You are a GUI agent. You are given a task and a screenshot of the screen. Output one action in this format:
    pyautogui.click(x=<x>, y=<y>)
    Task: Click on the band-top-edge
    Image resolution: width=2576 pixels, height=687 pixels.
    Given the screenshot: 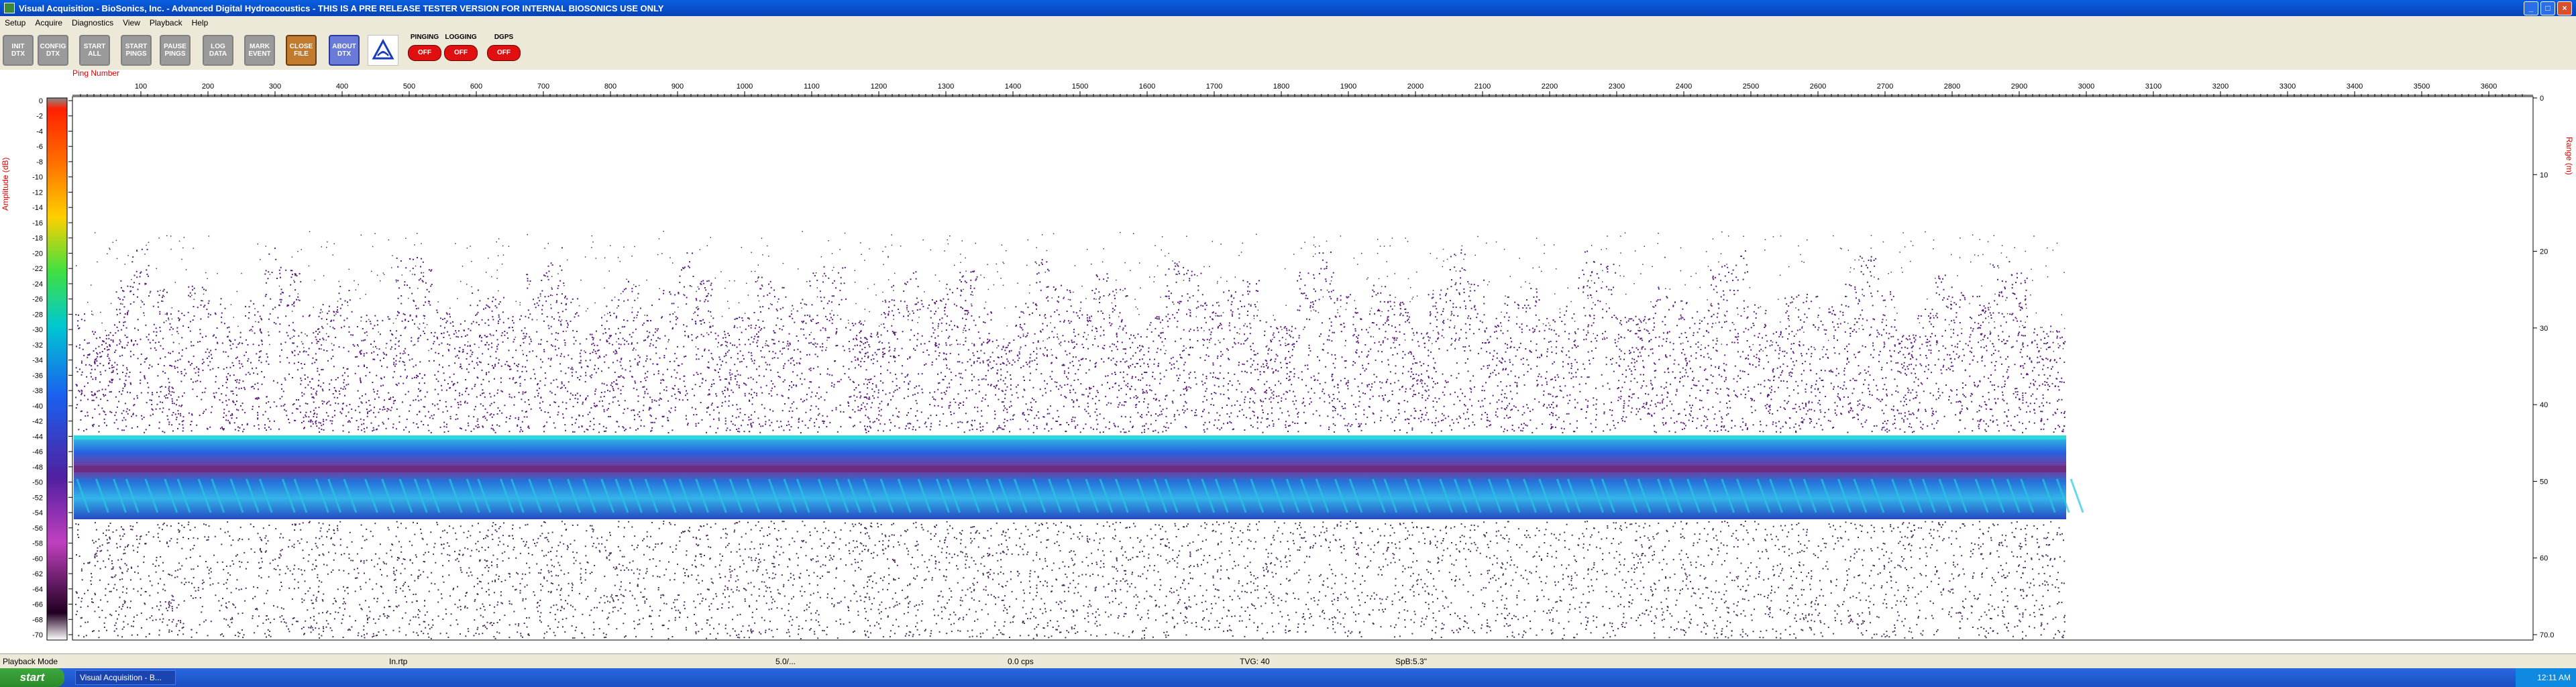 What is the action you would take?
    pyautogui.click(x=1070, y=437)
    